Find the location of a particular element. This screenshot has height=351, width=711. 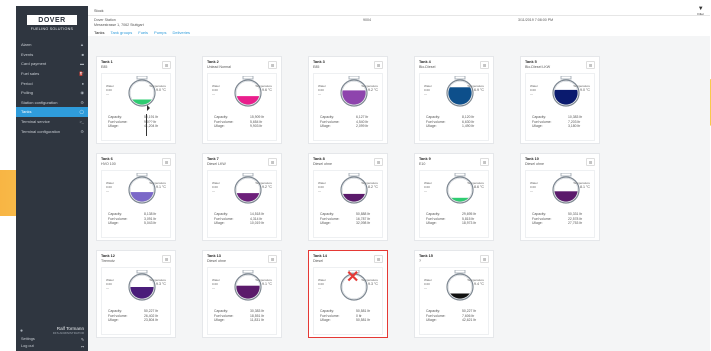

sidebar-item-events: Events ■ is located at coordinates (52, 55).